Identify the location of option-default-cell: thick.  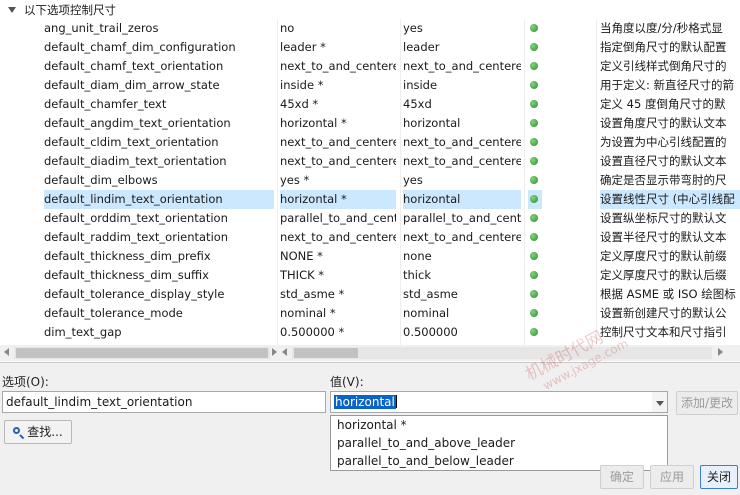
(417, 275).